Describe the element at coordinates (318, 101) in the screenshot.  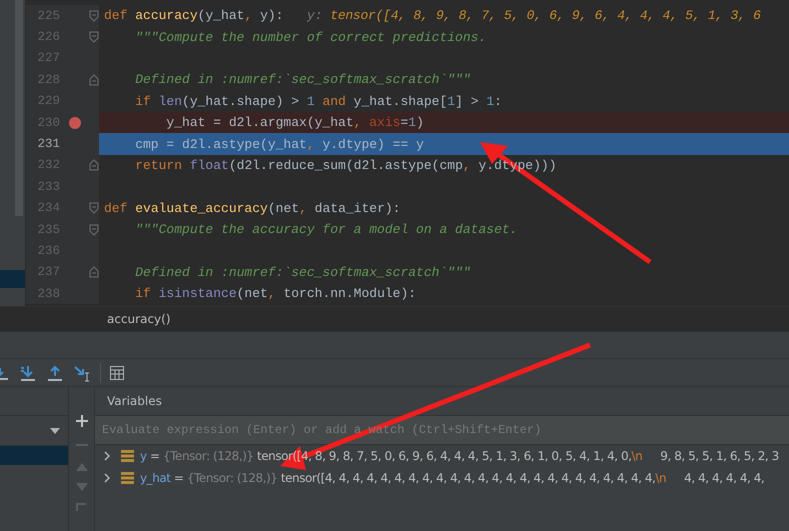
I see `code-line: if len(y_hat.shape) > 1 and y_hat.shape[1] > 1:` at that location.